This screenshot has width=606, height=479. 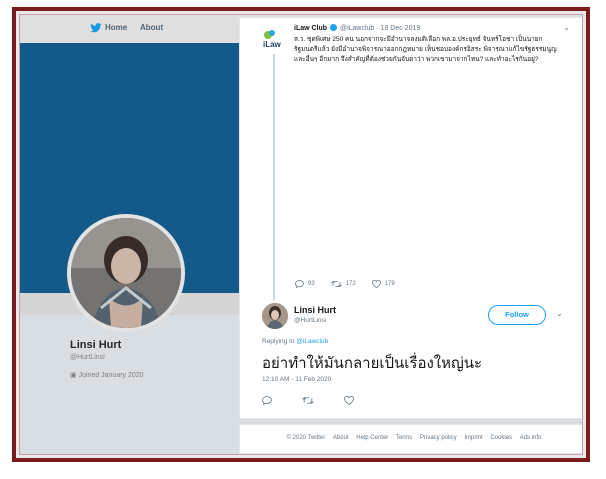 What do you see at coordinates (311, 284) in the screenshot?
I see `reply-count: 93` at bounding box center [311, 284].